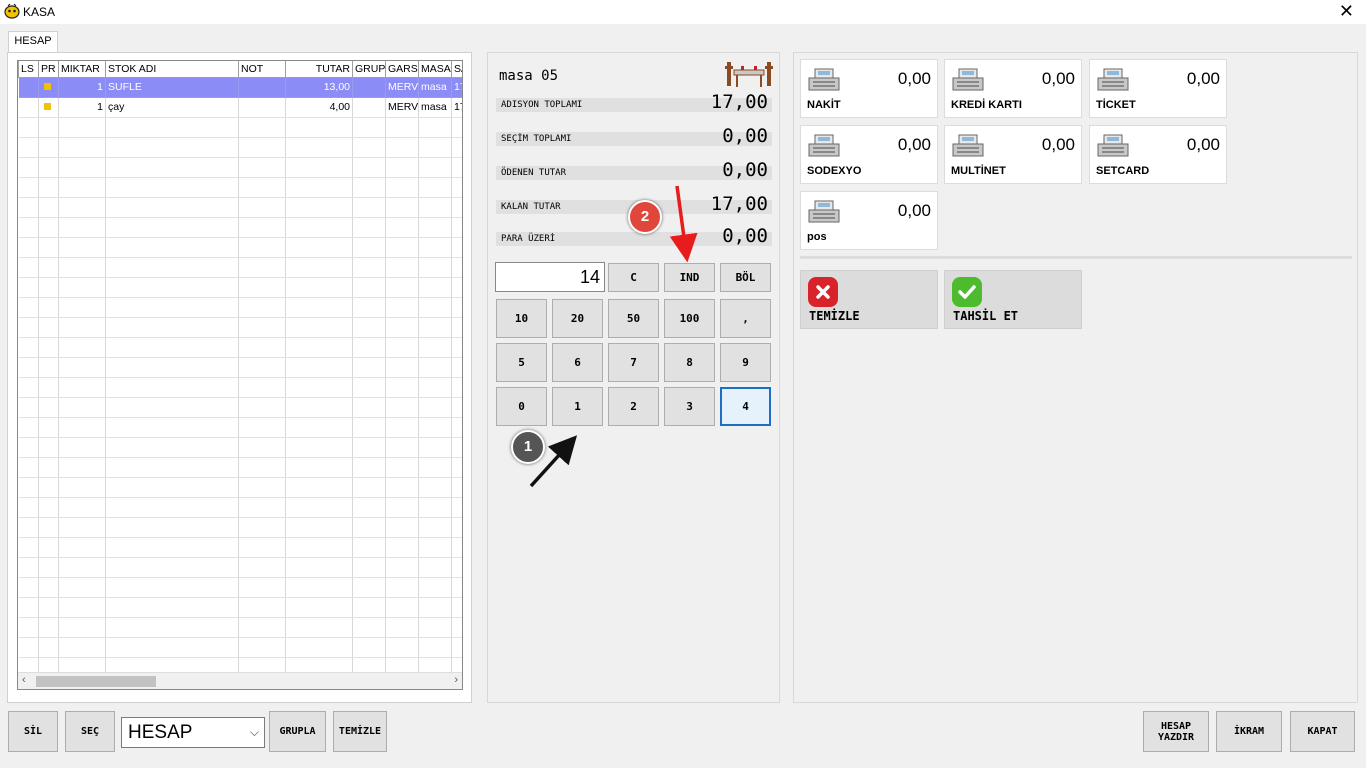 Image resolution: width=1366 pixels, height=768 pixels. Describe the element at coordinates (369, 107) in the screenshot. I see `cell-grup` at that location.